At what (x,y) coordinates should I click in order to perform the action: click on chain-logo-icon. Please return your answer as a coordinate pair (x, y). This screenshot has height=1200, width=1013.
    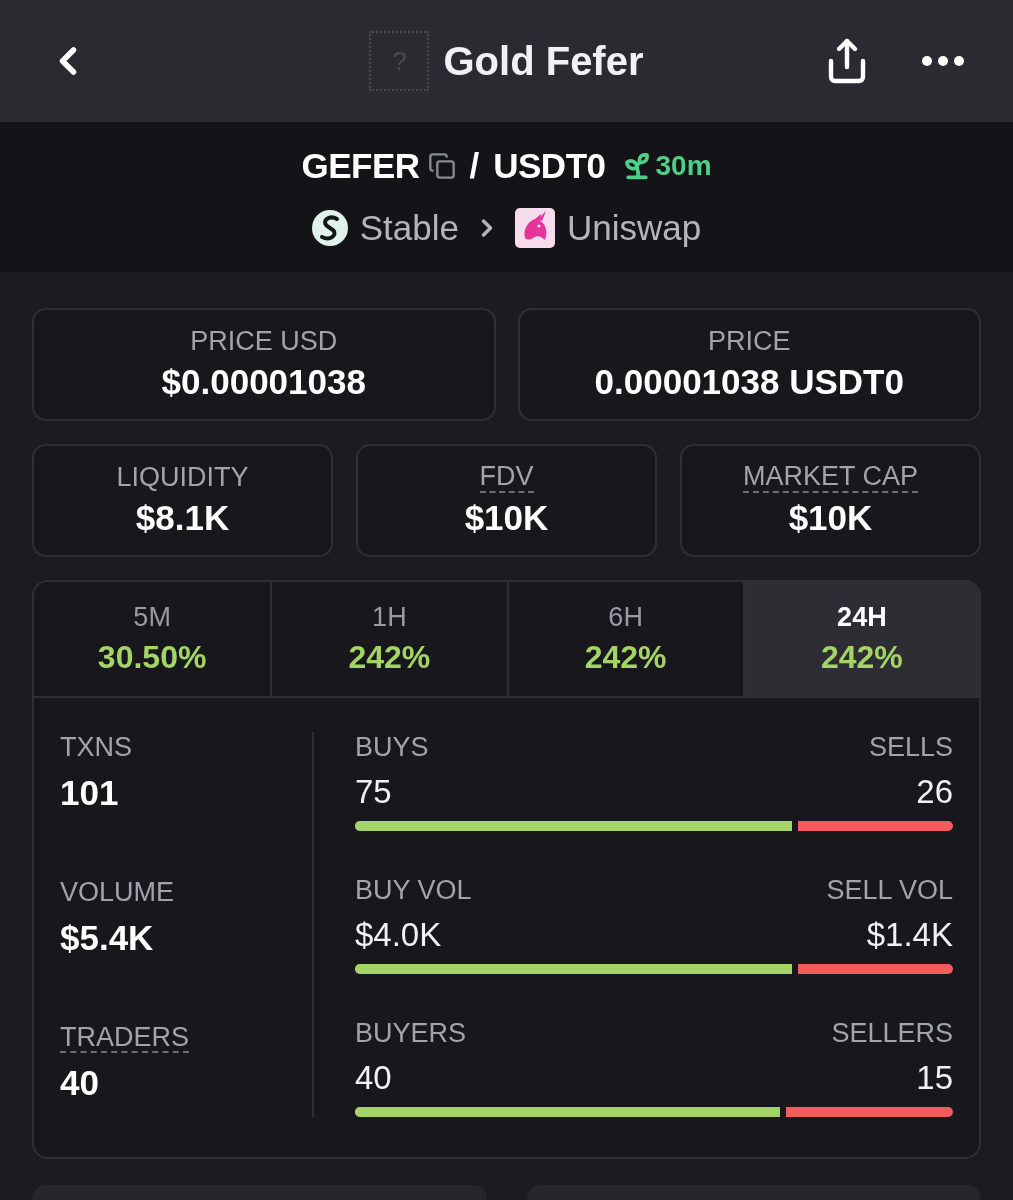
    Looking at the image, I should click on (329, 228).